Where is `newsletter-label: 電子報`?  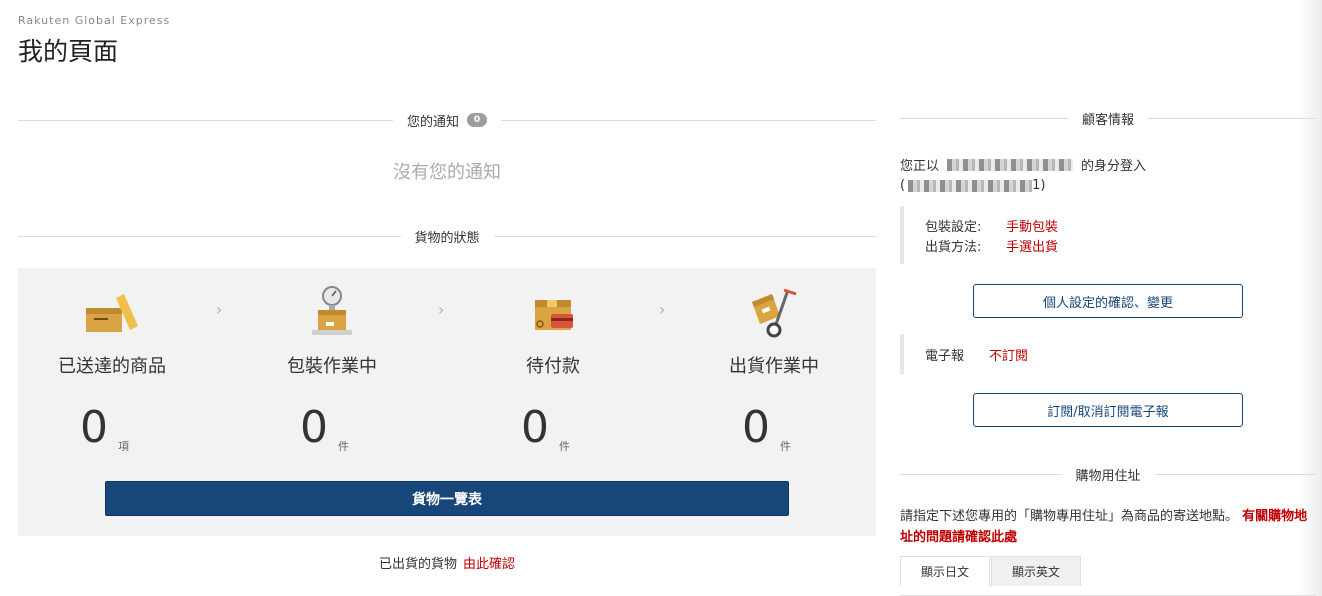
newsletter-label: 電子報 is located at coordinates (945, 356).